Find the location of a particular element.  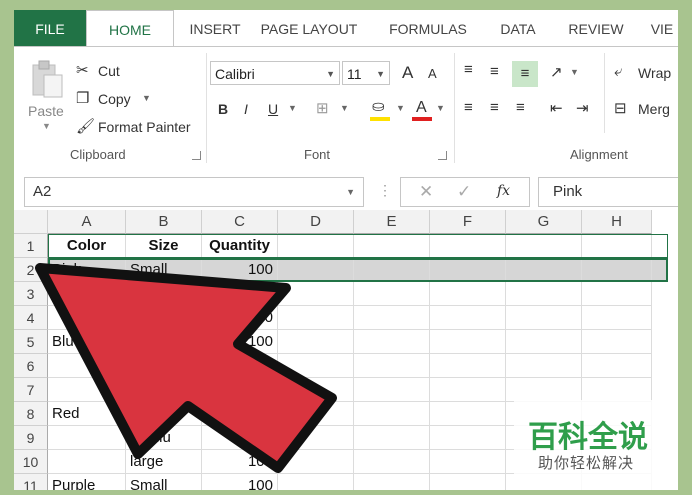

watermark-subtitle: 助你轻松解决 is located at coordinates (586, 463).